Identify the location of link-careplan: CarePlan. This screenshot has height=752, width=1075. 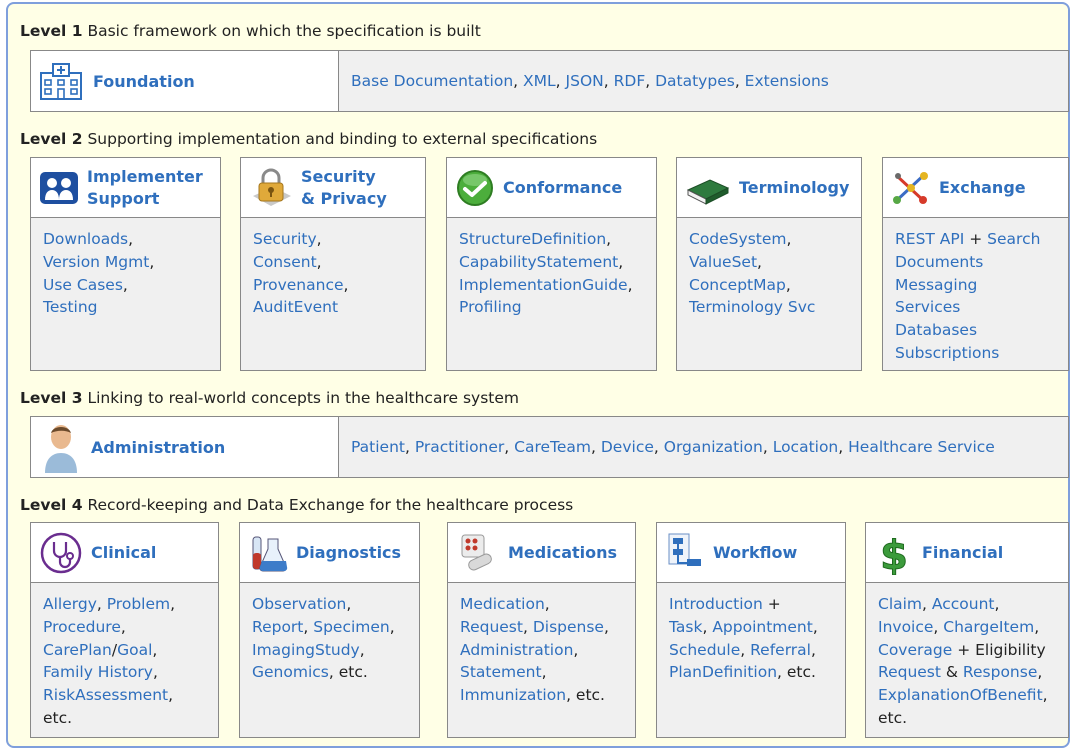
(77, 650).